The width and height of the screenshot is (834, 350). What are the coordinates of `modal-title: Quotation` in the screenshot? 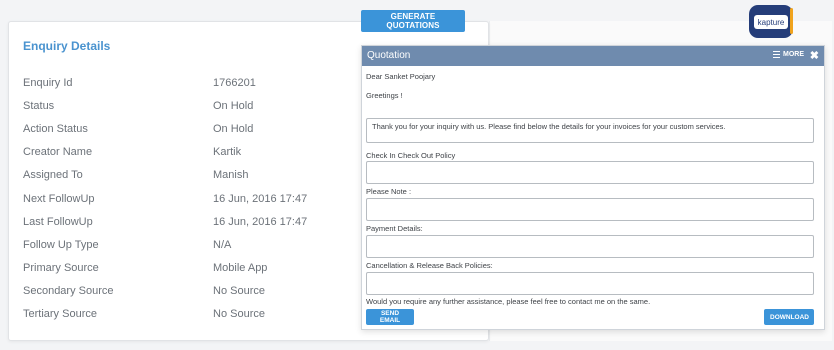 It's located at (389, 55).